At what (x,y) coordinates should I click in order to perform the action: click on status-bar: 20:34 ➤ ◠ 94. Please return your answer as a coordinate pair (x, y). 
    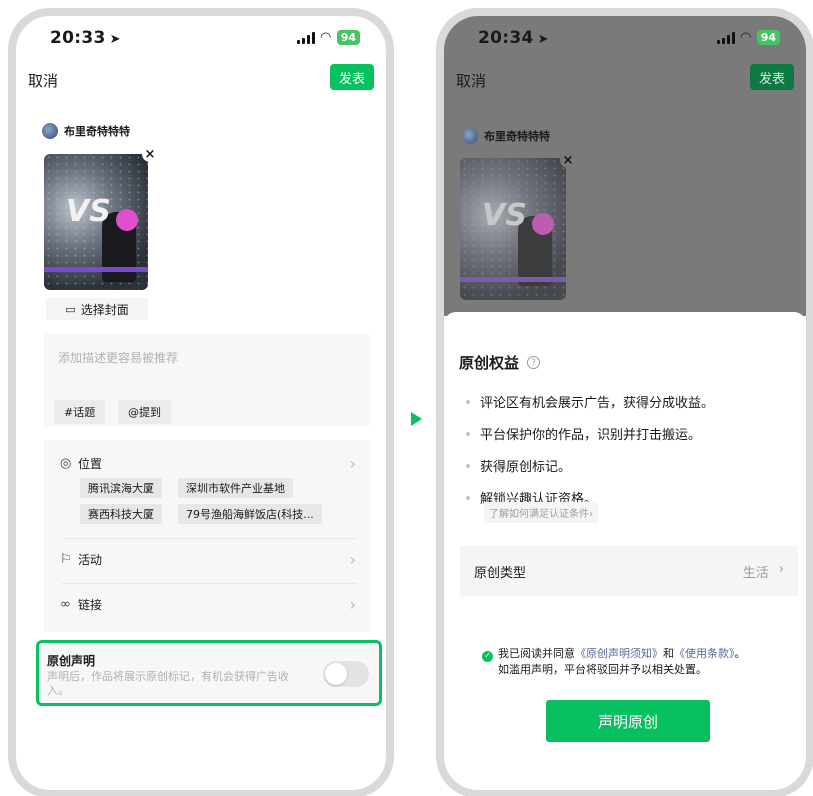
    Looking at the image, I should click on (625, 38).